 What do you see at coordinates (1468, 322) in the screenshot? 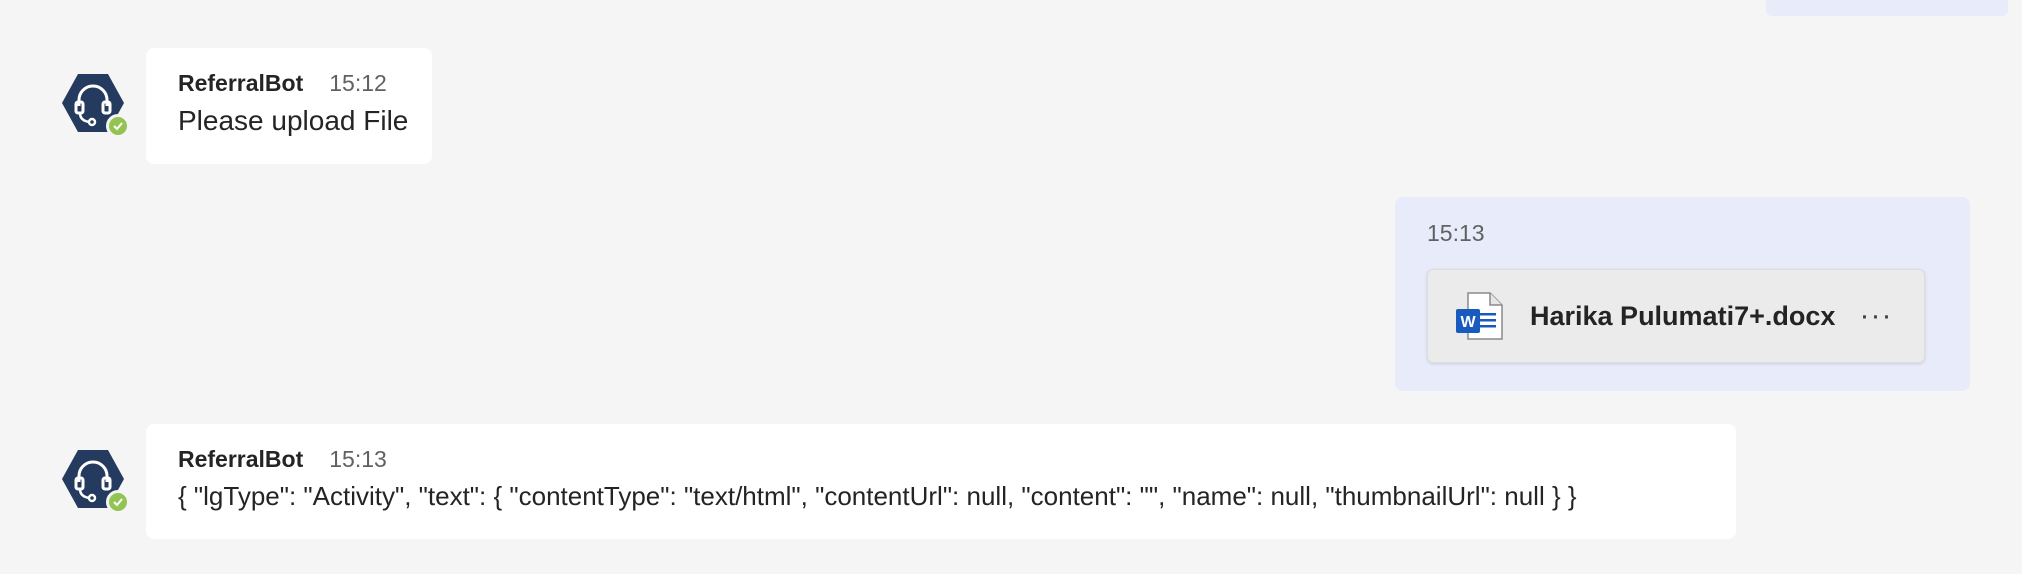
I see `svg-text: W` at bounding box center [1468, 322].